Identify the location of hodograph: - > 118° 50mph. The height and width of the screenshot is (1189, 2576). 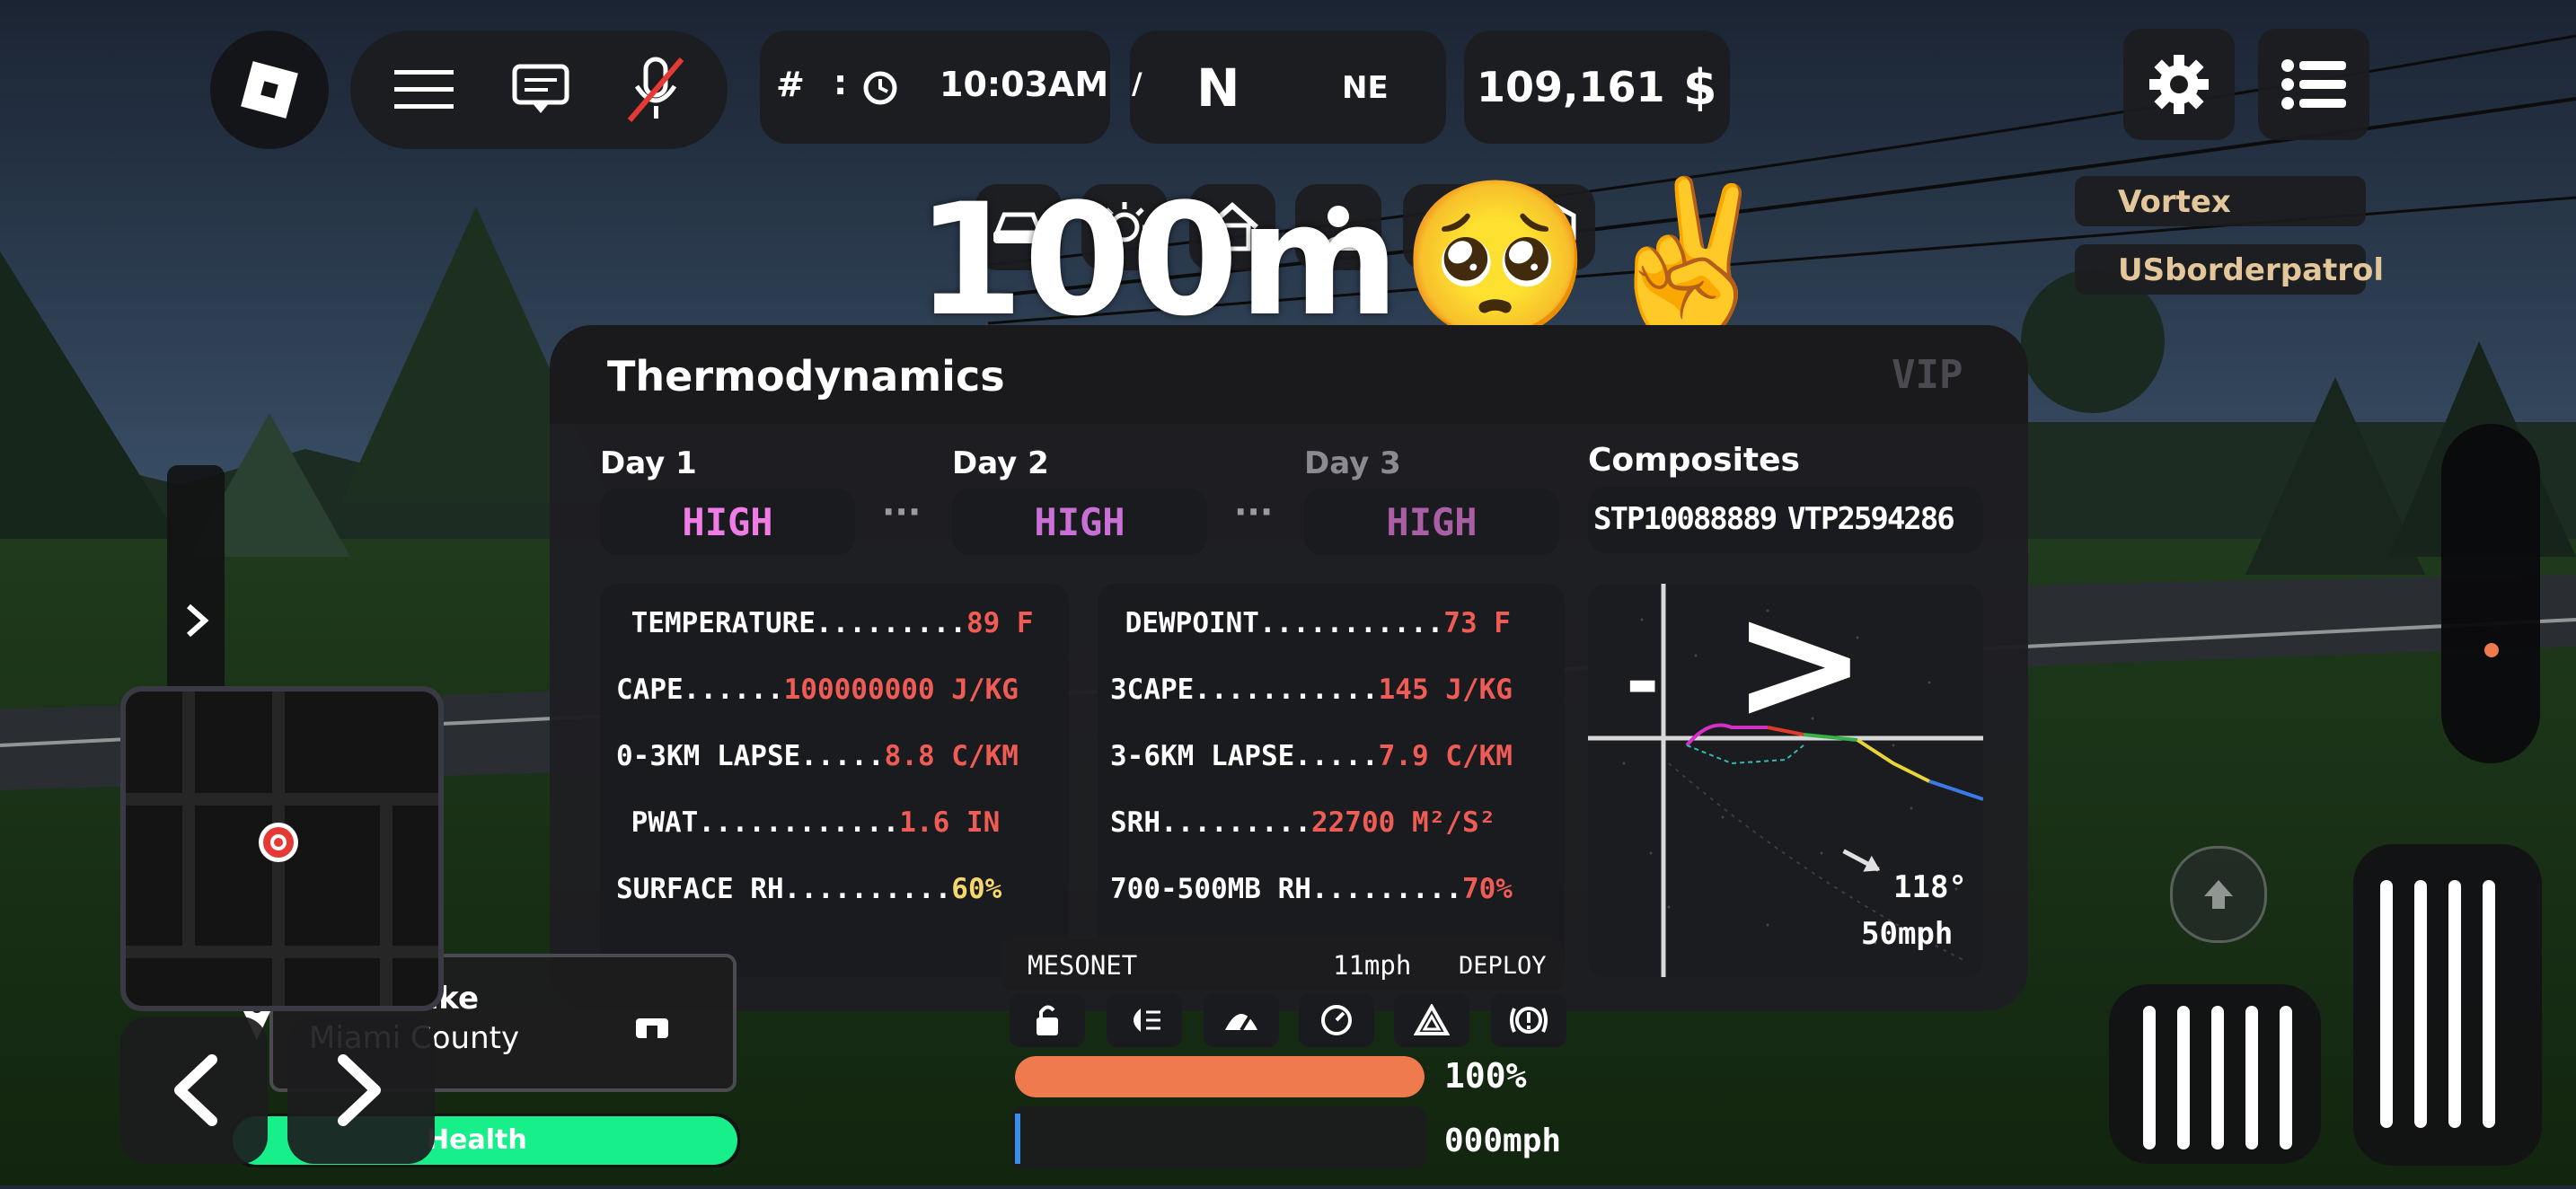
(1785, 780).